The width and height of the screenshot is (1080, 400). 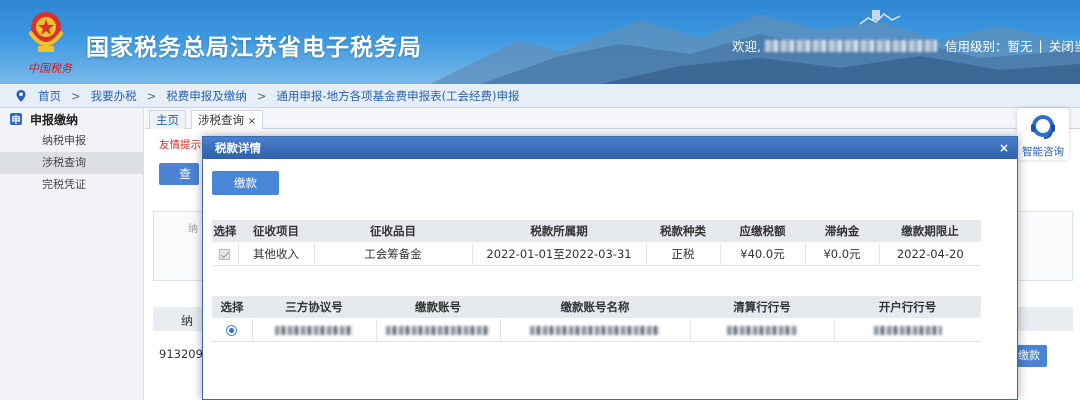 What do you see at coordinates (907, 307) in the screenshot?
I see `col-opening-bank: 开户行行号` at bounding box center [907, 307].